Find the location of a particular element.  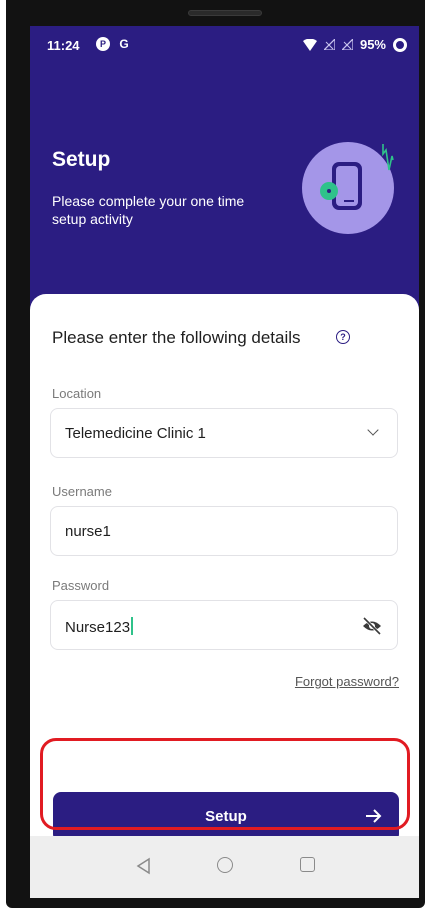

phone-settings-icon is located at coordinates (348, 188).